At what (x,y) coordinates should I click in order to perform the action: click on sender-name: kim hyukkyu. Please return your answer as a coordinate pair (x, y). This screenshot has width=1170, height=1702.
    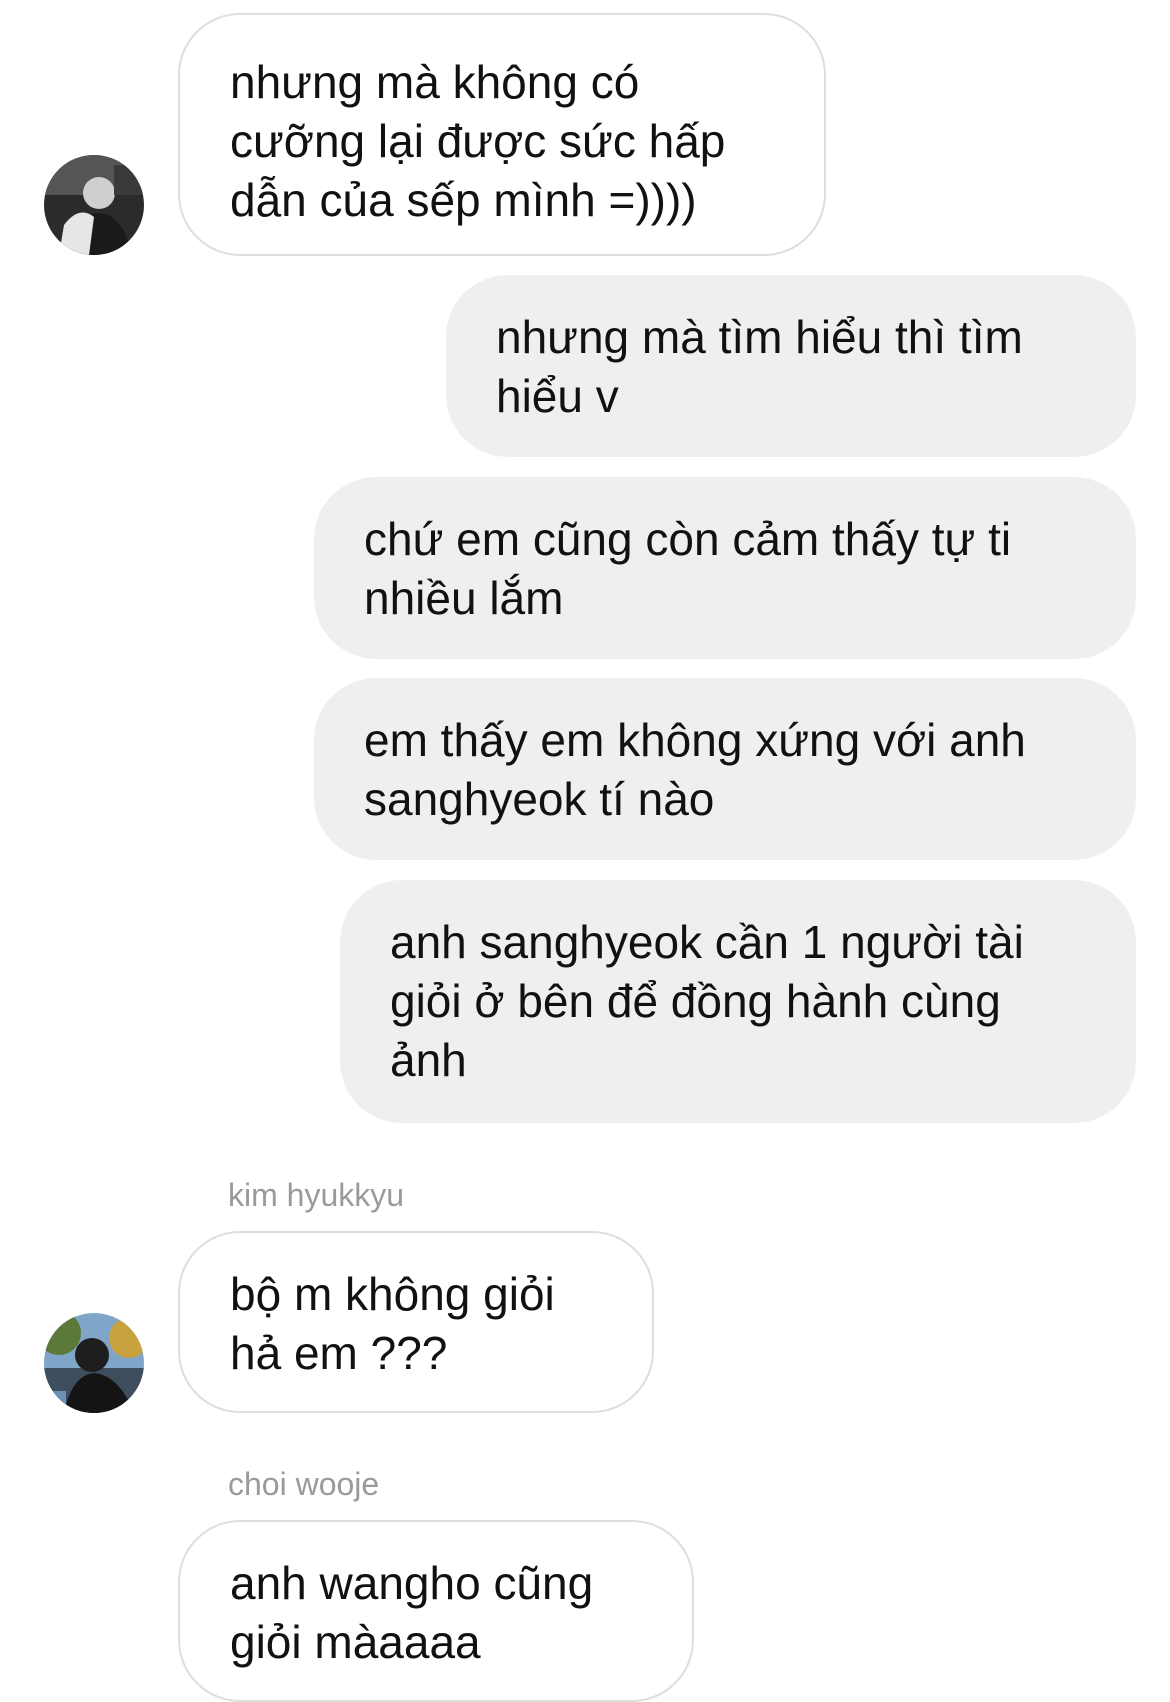
    Looking at the image, I should click on (316, 1195).